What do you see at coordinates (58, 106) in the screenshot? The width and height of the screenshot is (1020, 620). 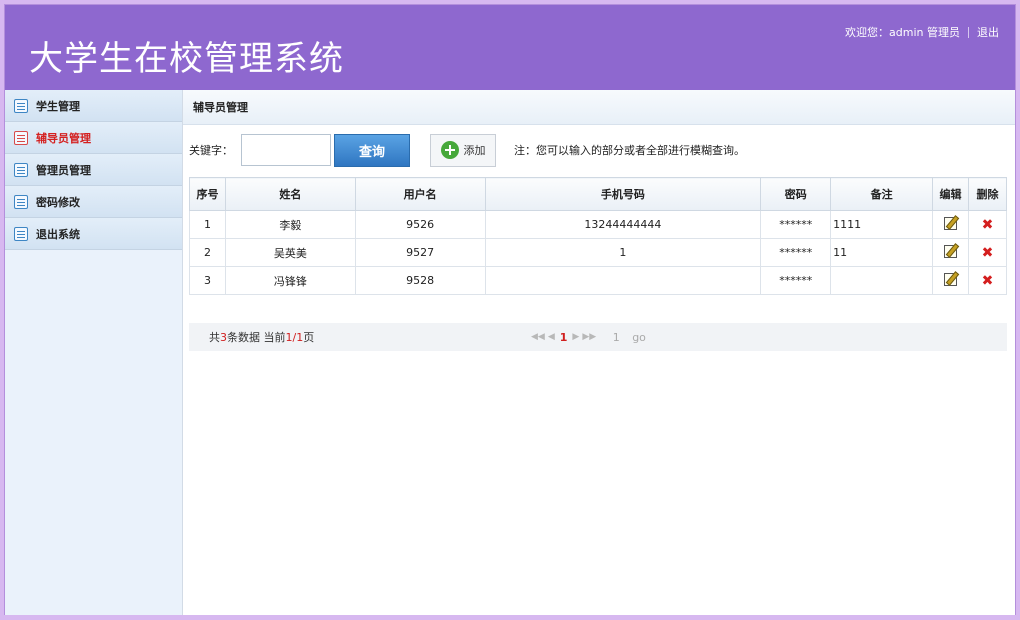 I see `sidebar-item-label: 学生管理` at bounding box center [58, 106].